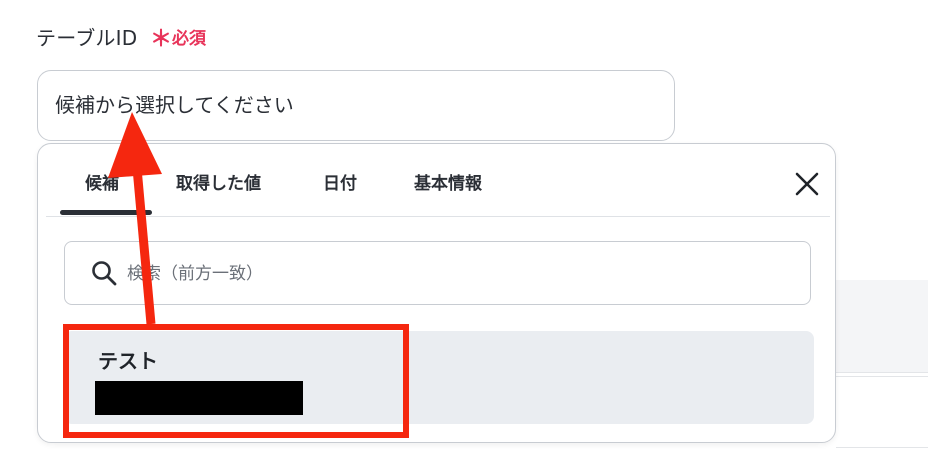  I want to click on annotation-highlight-box, so click(236, 381).